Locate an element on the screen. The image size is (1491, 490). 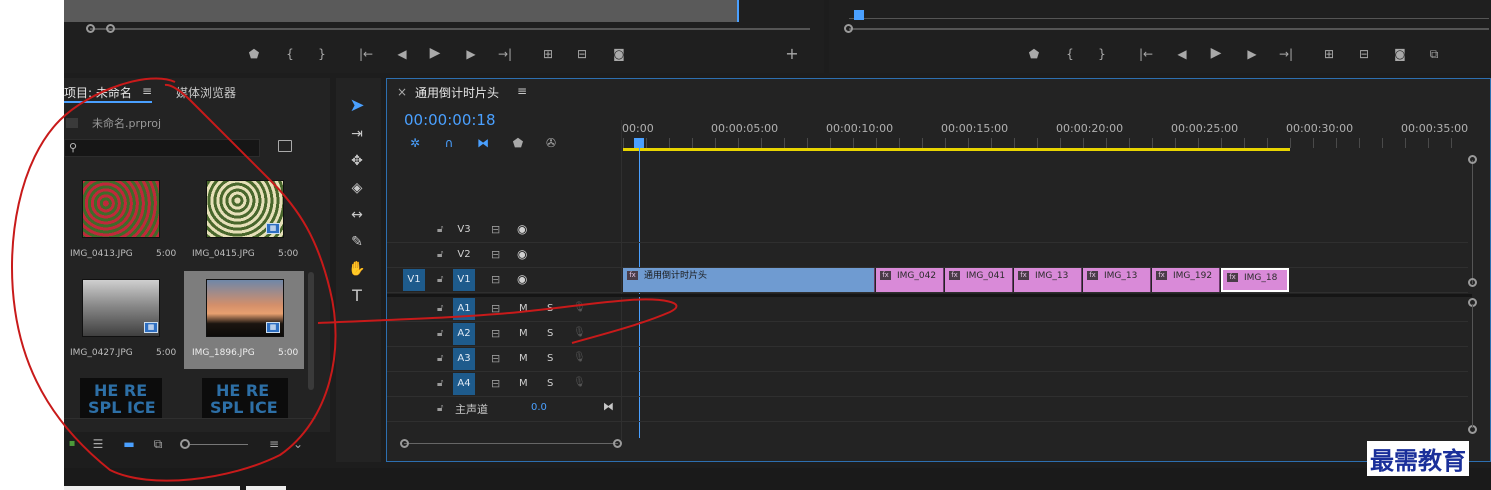
timeline-hscroll is located at coordinates (511, 443).